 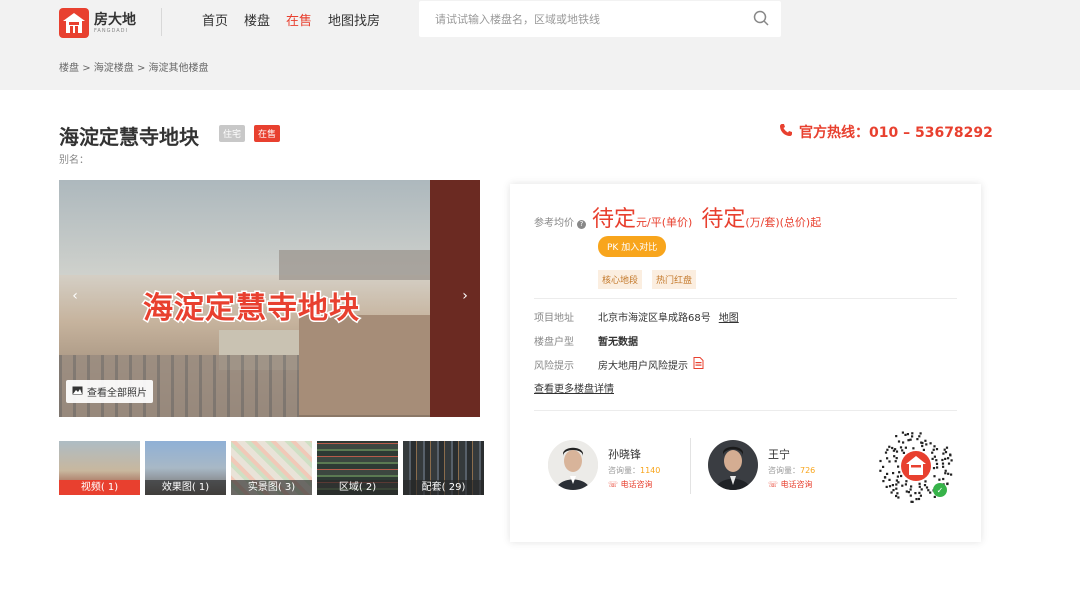 What do you see at coordinates (215, 19) in the screenshot?
I see `nav-home: 首页` at bounding box center [215, 19].